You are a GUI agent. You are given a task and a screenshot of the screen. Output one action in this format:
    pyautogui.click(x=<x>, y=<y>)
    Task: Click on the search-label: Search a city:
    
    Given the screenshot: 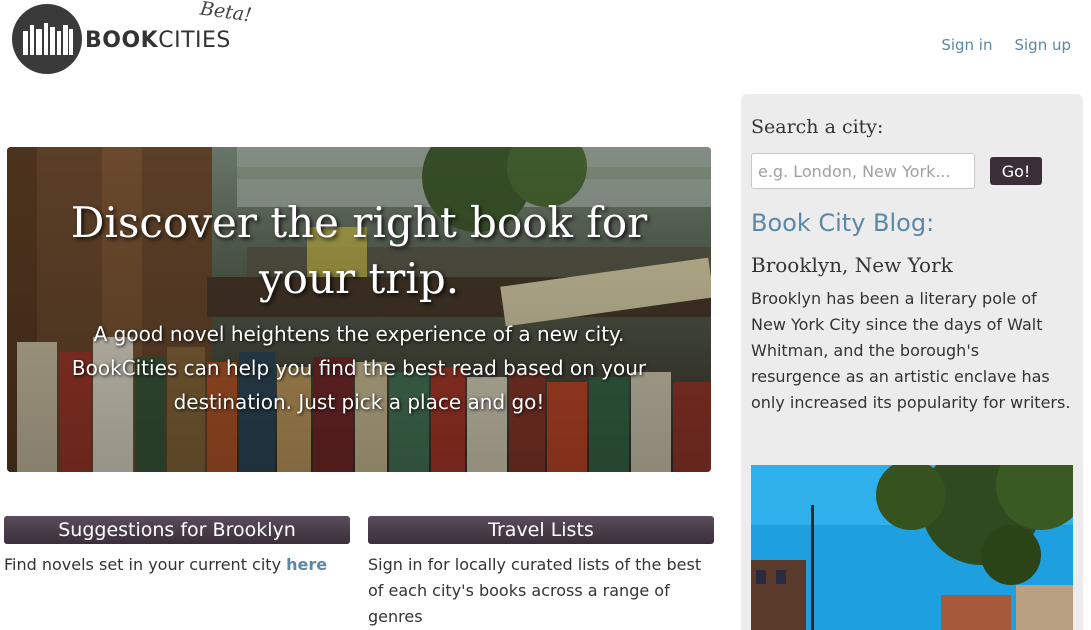 What is the action you would take?
    pyautogui.click(x=817, y=127)
    